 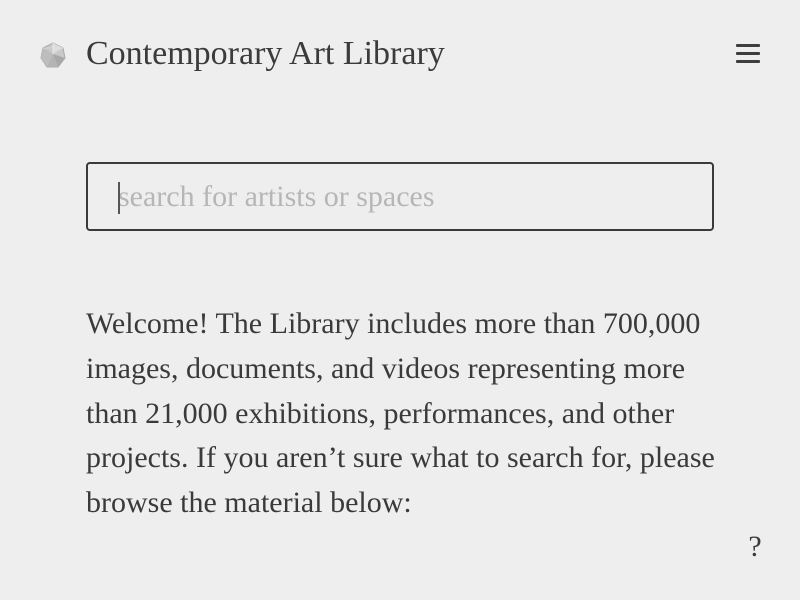 What do you see at coordinates (755, 547) in the screenshot?
I see `help-button: ?` at bounding box center [755, 547].